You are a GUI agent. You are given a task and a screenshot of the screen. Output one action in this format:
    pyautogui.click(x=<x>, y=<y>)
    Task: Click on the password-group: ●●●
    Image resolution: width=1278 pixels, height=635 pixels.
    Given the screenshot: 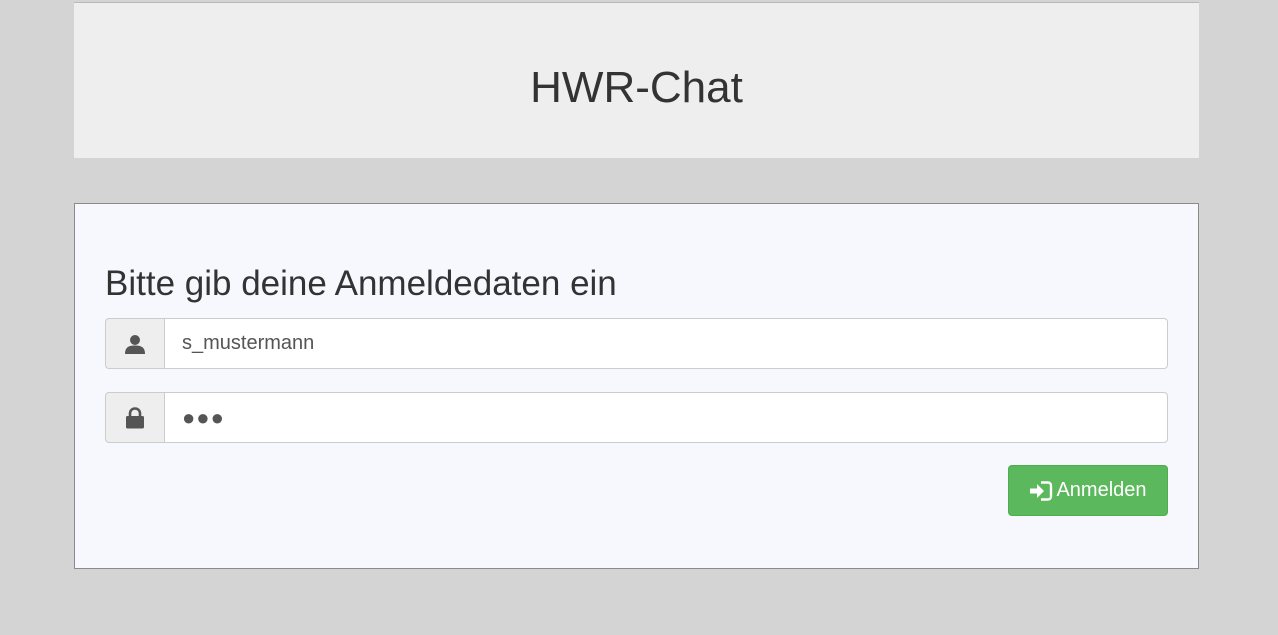 What is the action you would take?
    pyautogui.click(x=636, y=417)
    